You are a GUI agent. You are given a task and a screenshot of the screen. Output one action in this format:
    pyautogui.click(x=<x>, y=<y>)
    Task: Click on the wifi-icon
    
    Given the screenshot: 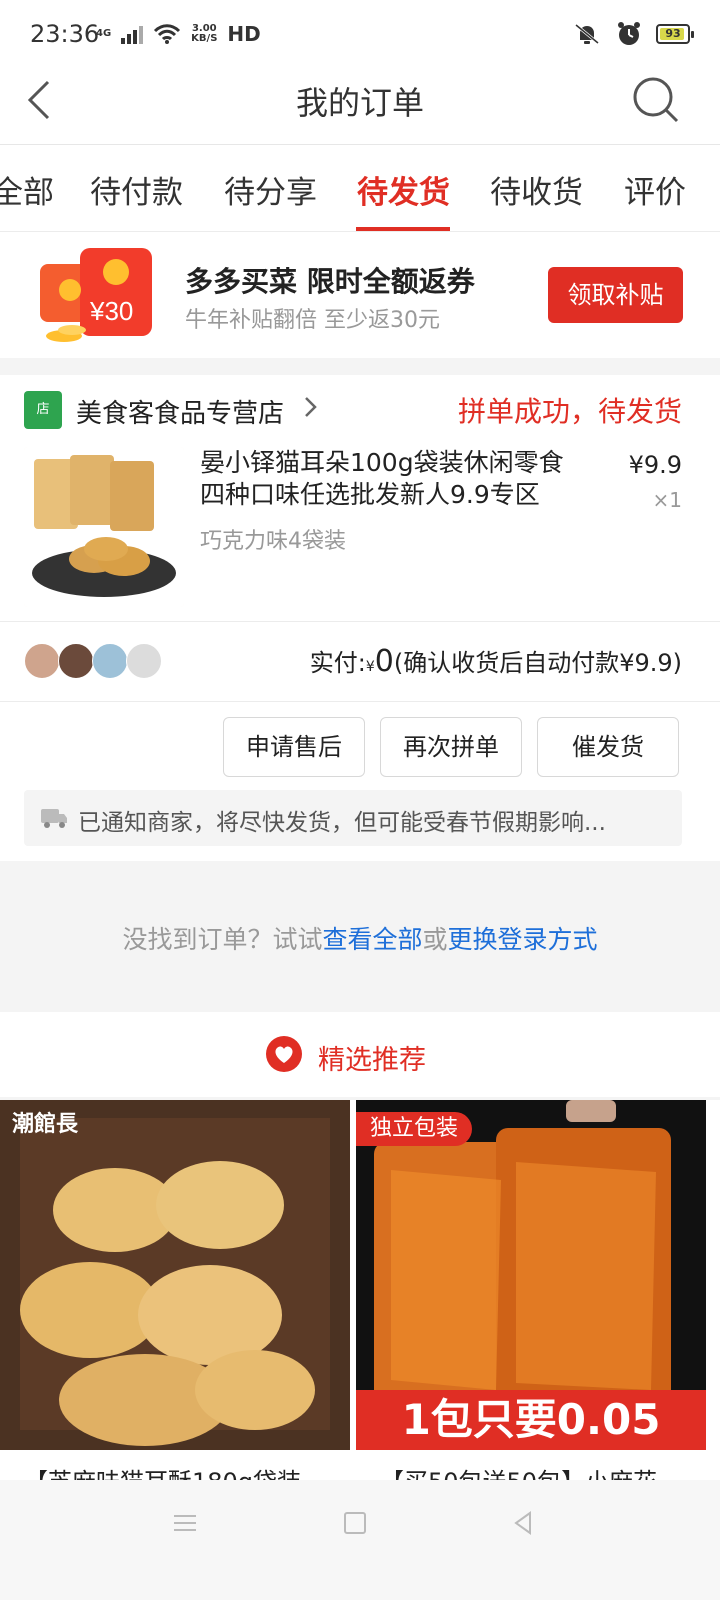 What is the action you would take?
    pyautogui.click(x=167, y=34)
    